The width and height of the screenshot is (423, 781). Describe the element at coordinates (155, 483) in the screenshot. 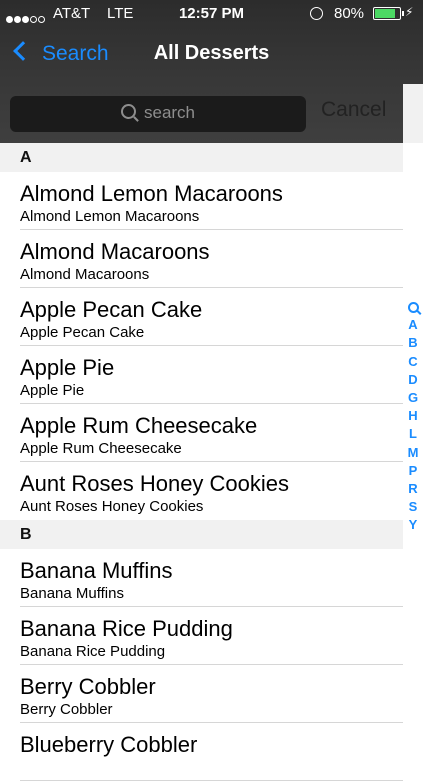

I see `item-title: Aunt Roses Honey Cookies` at that location.